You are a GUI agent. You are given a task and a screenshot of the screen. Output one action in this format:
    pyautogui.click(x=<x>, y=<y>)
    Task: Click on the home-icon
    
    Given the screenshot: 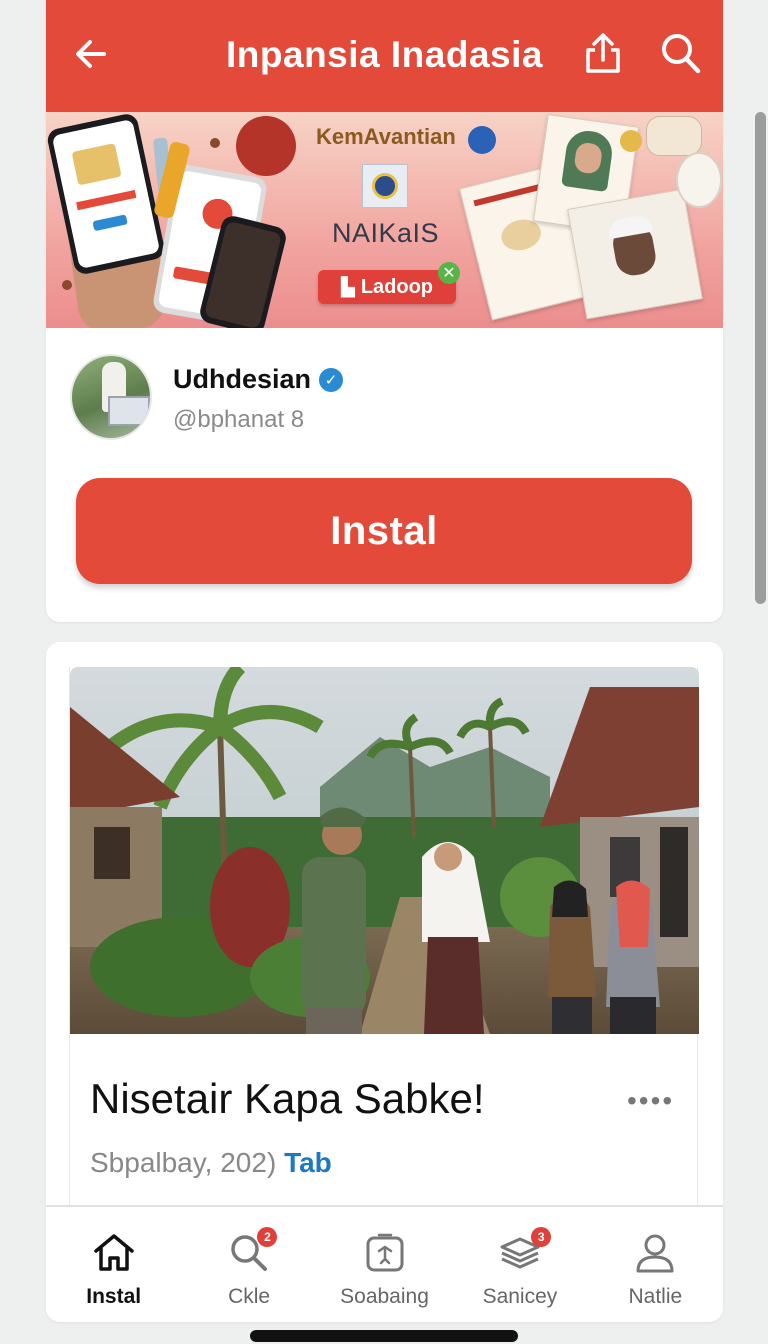 What is the action you would take?
    pyautogui.click(x=113, y=1252)
    